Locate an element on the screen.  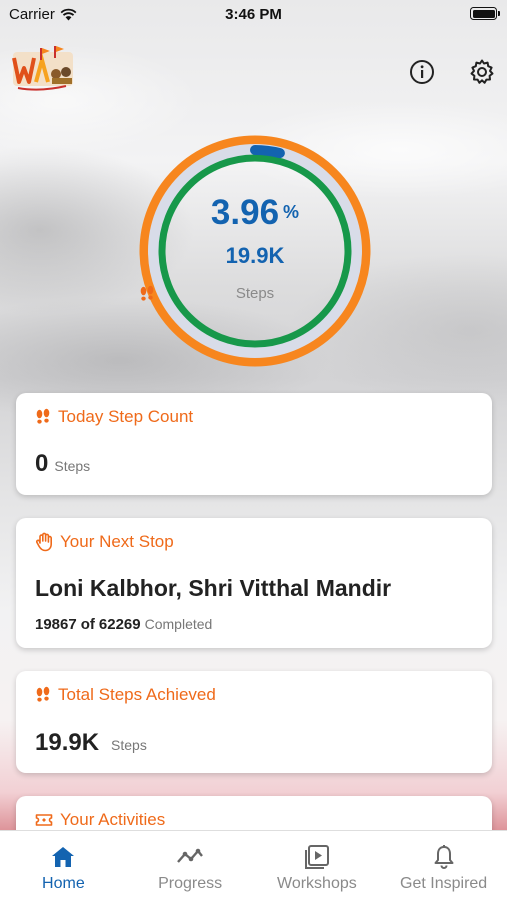
card-title: Today Step Count is located at coordinates (126, 416).